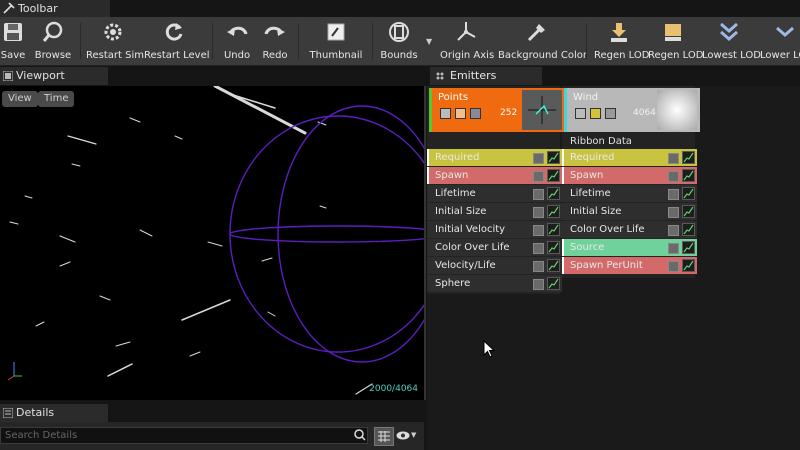 The image size is (800, 450). I want to click on restart-level-button: Restart Level, so click(177, 41).